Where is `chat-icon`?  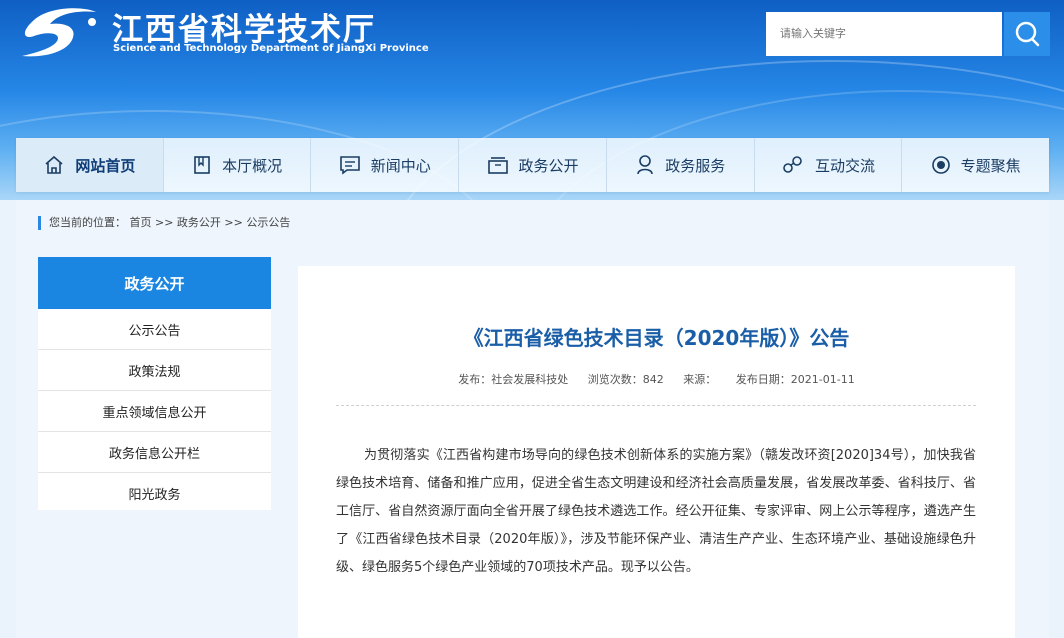
chat-icon is located at coordinates (792, 164).